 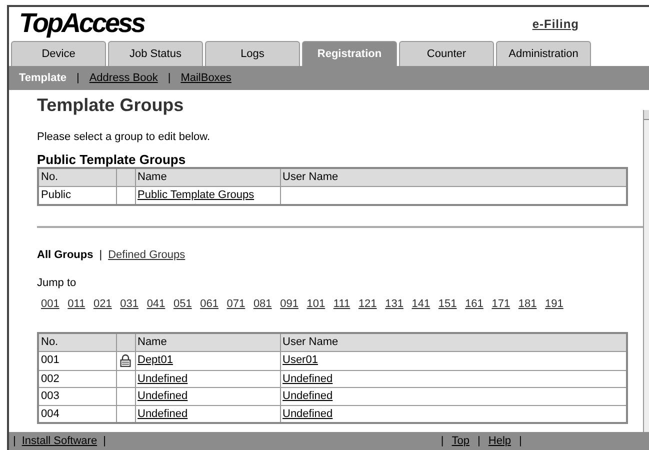 I want to click on filter-link: Defined Groups, so click(x=147, y=255).